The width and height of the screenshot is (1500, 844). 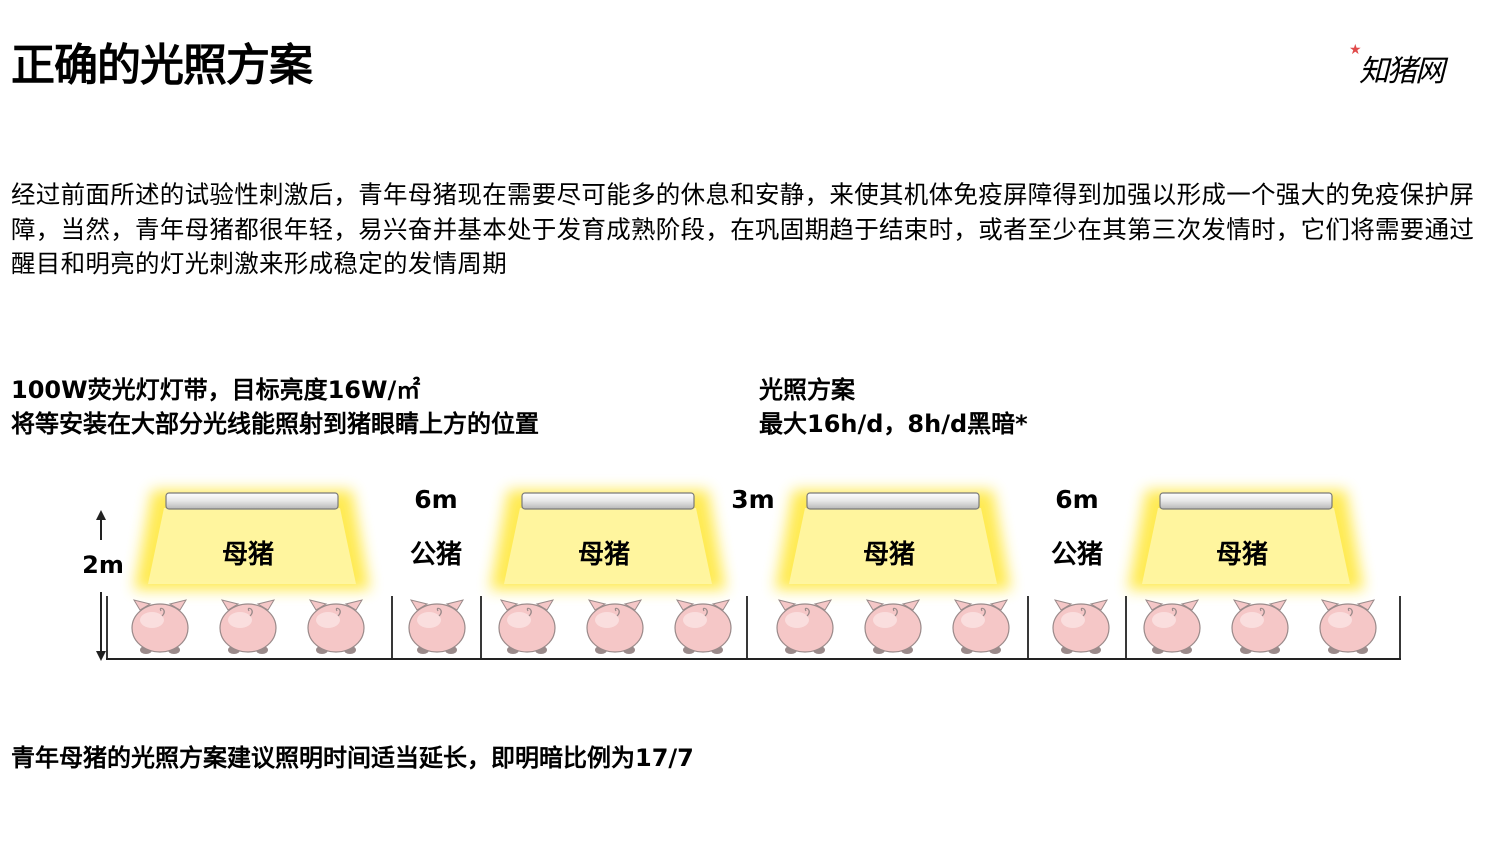 What do you see at coordinates (352, 758) in the screenshot?
I see `bottom-note: 青年母猪的光照方案建议照明时间适当延长，即明暗比例为17/7` at bounding box center [352, 758].